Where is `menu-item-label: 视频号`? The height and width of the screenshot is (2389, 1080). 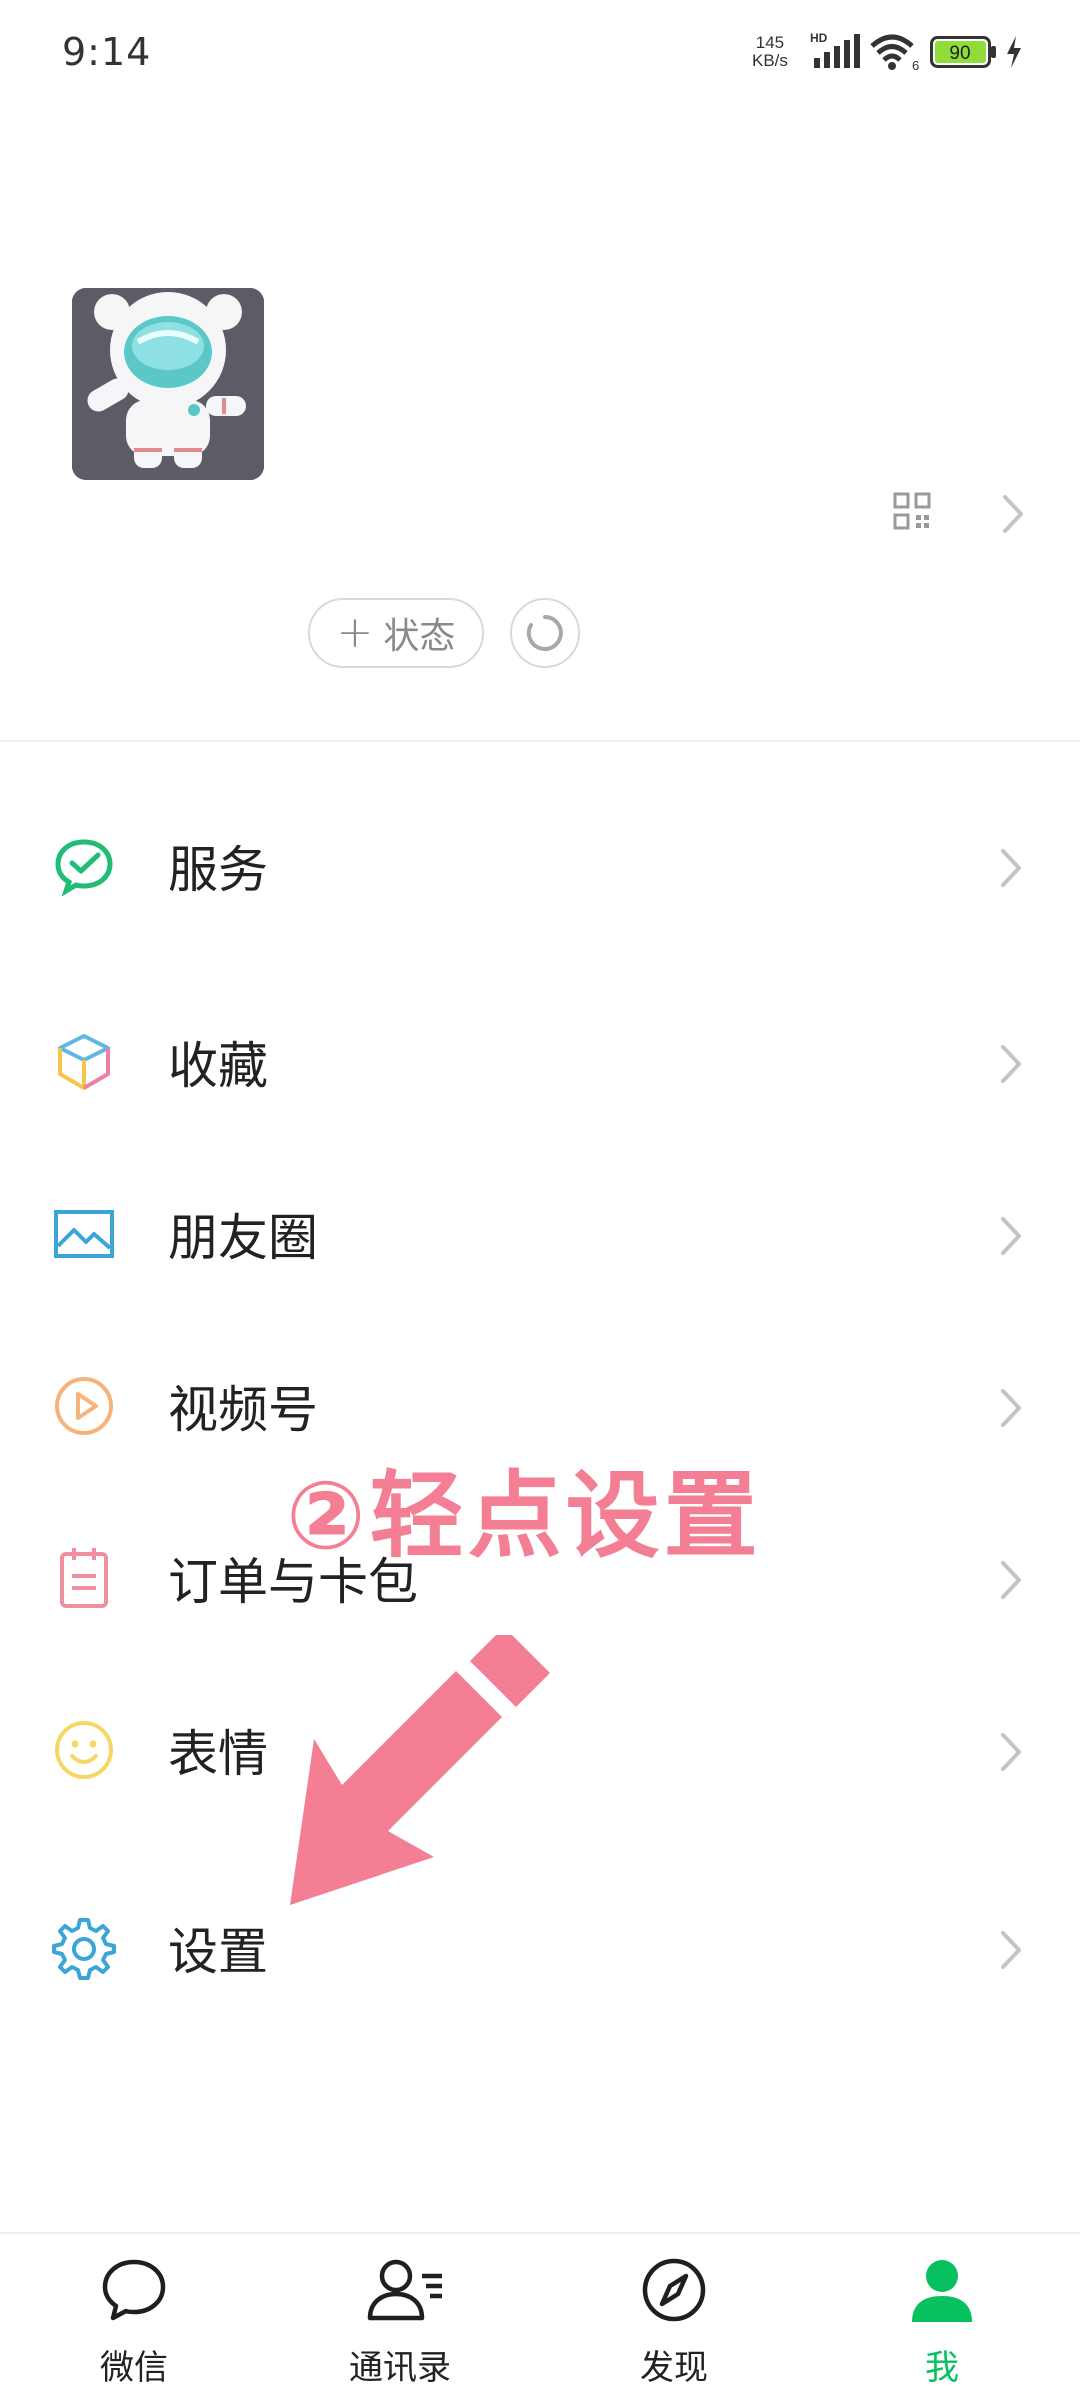
menu-item-label: 视频号 is located at coordinates (243, 1410).